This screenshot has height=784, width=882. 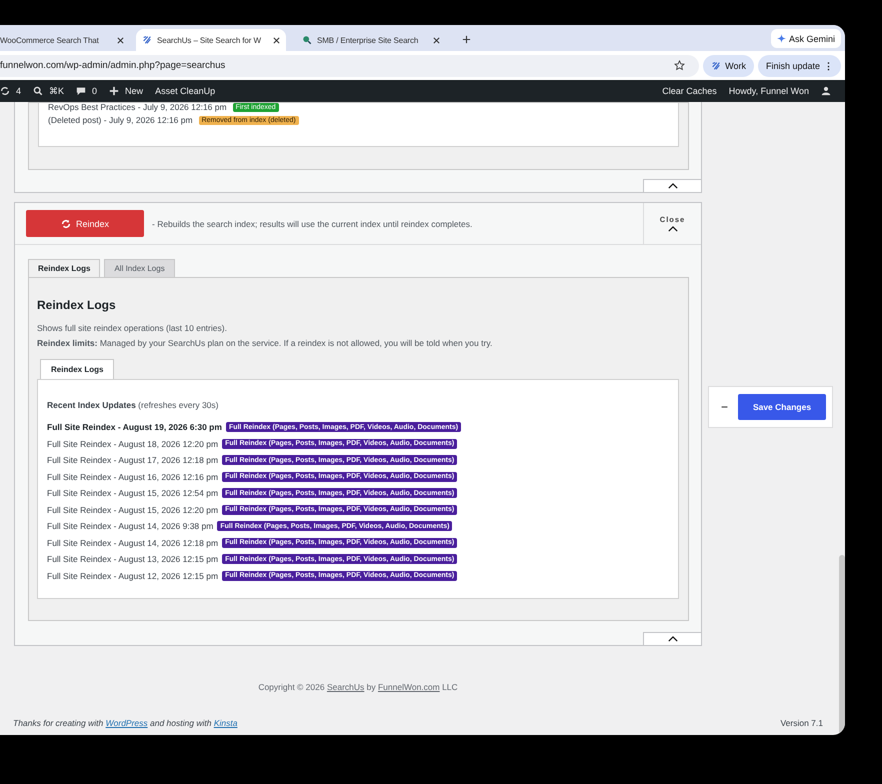 What do you see at coordinates (137, 107) in the screenshot?
I see `recent-item-text: RevOps Best Practices - July 9, 2026 12:16 pm` at bounding box center [137, 107].